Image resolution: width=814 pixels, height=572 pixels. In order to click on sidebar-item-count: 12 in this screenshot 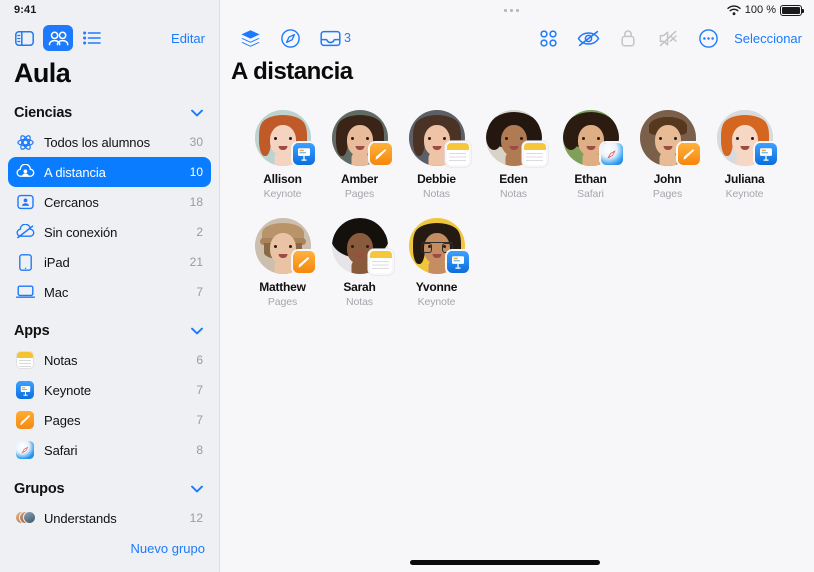, I will do `click(196, 518)`.